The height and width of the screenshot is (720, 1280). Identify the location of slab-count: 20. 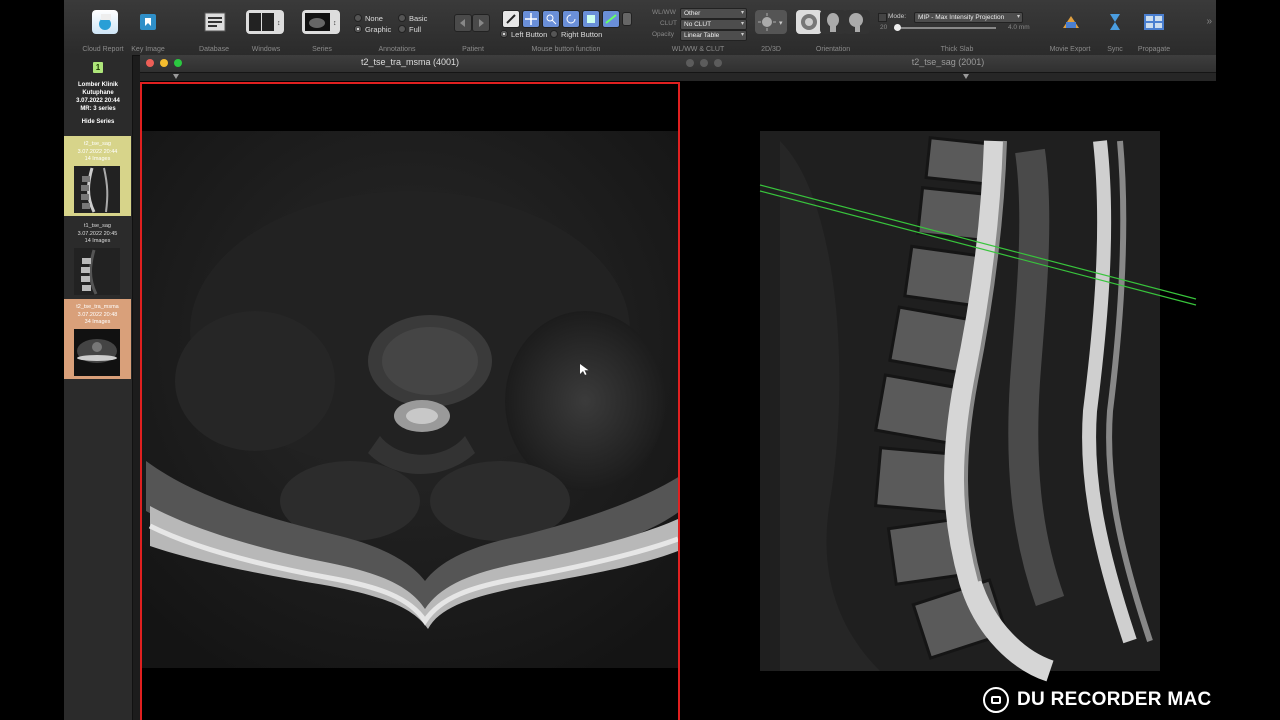
(884, 27).